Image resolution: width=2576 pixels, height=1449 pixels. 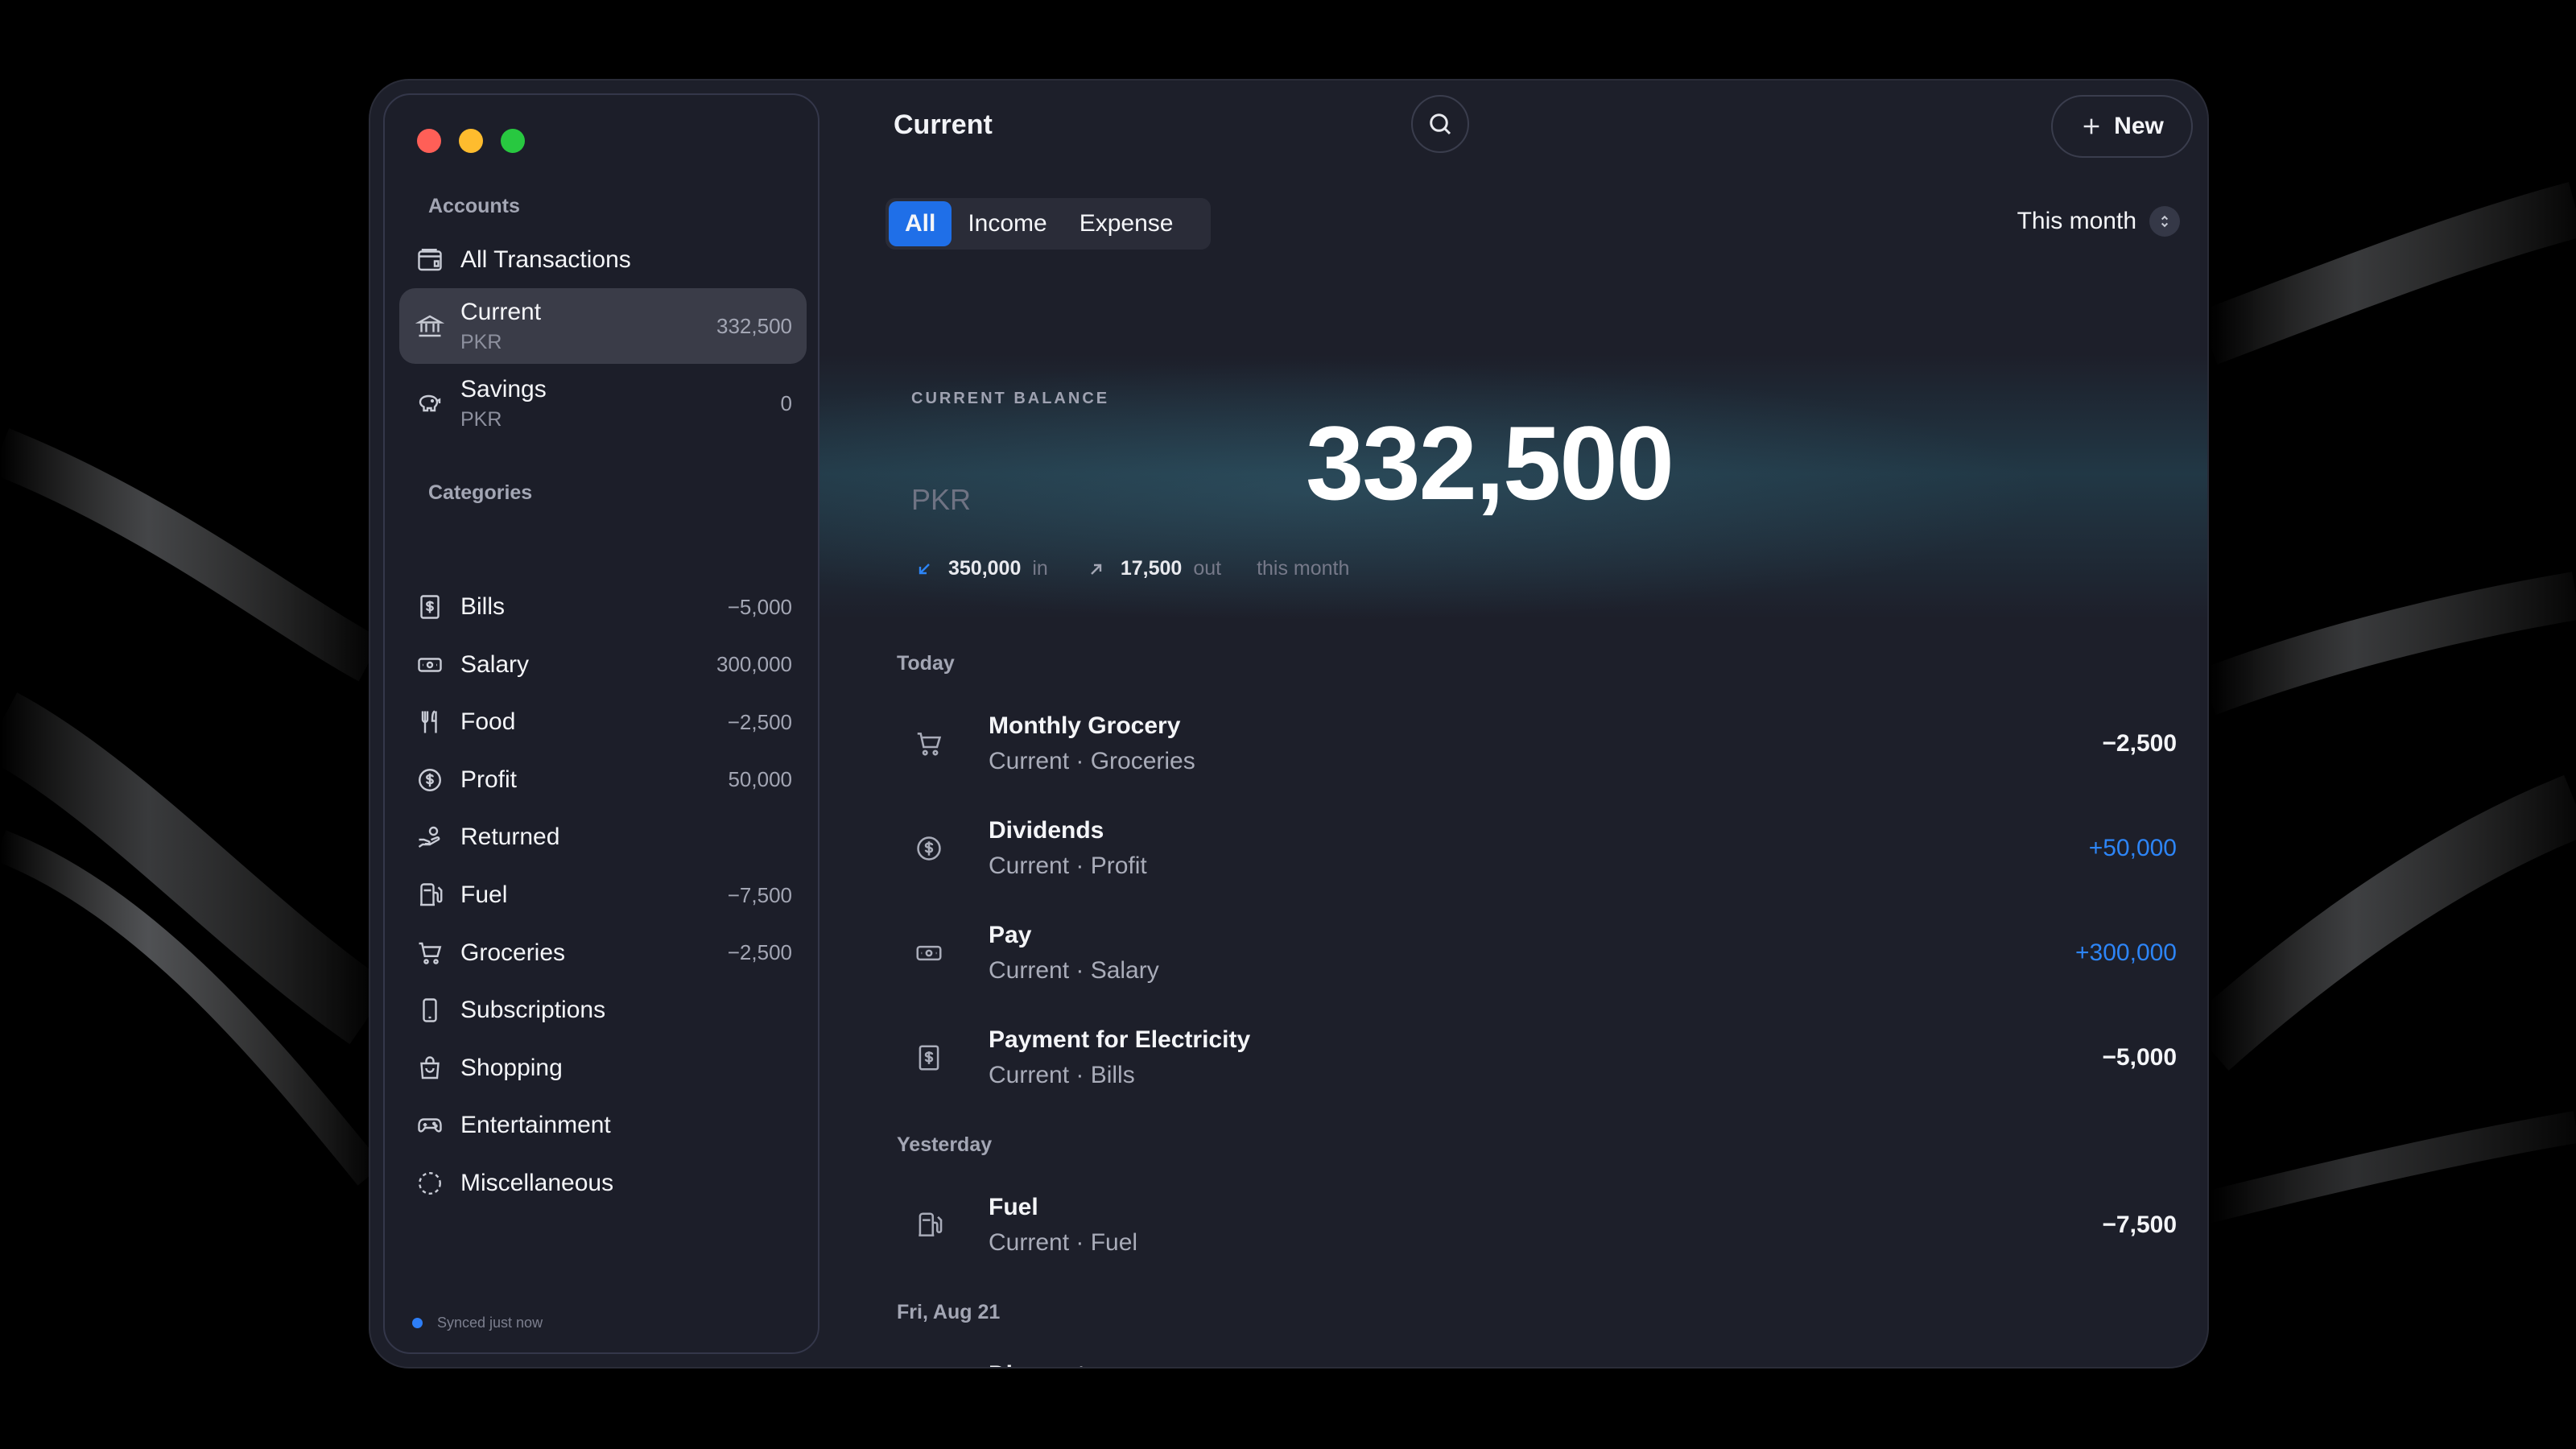 What do you see at coordinates (1545, 1355) in the screenshot?
I see `transaction-row: Dine outCurrent · Food−2,500` at bounding box center [1545, 1355].